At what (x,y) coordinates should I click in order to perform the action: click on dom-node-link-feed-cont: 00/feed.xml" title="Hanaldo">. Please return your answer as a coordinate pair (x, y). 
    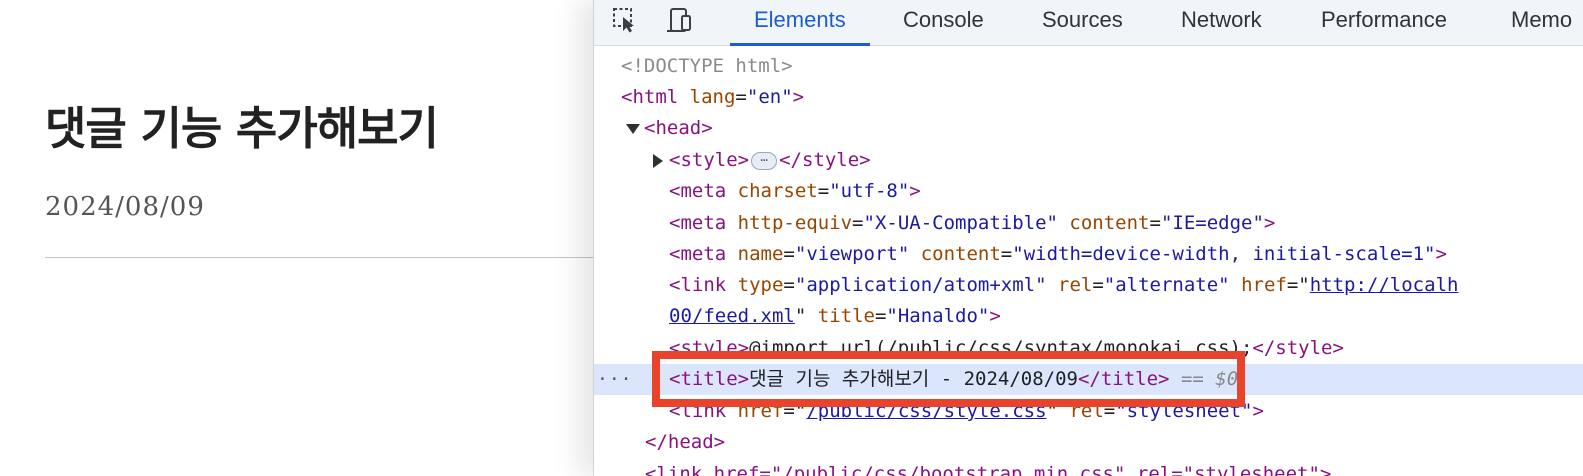
    Looking at the image, I should click on (1088, 316).